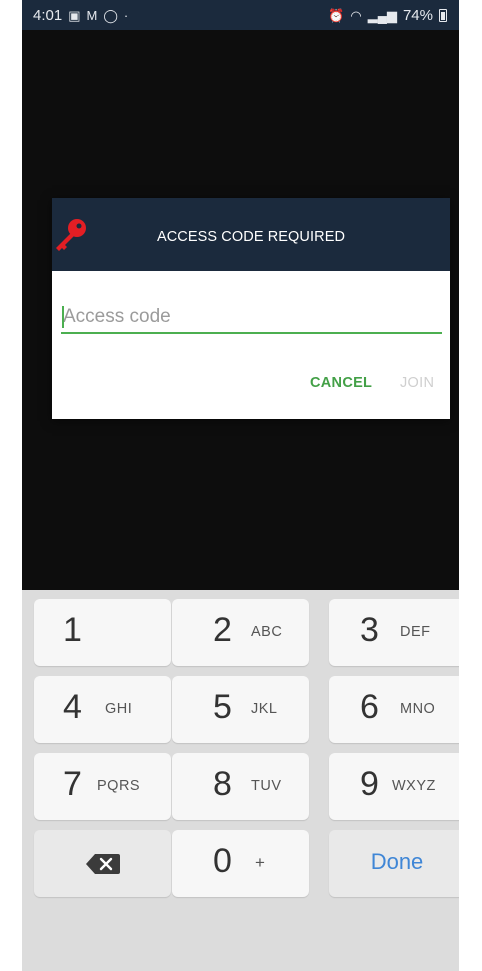  What do you see at coordinates (222, 630) in the screenshot?
I see `key-digit: 2` at bounding box center [222, 630].